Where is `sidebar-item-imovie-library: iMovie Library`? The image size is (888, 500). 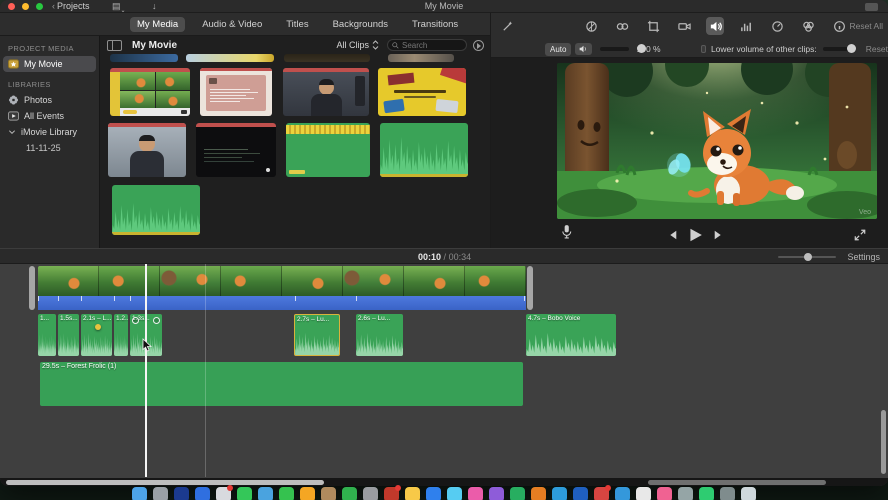 sidebar-item-imovie-library: iMovie Library is located at coordinates (49, 132).